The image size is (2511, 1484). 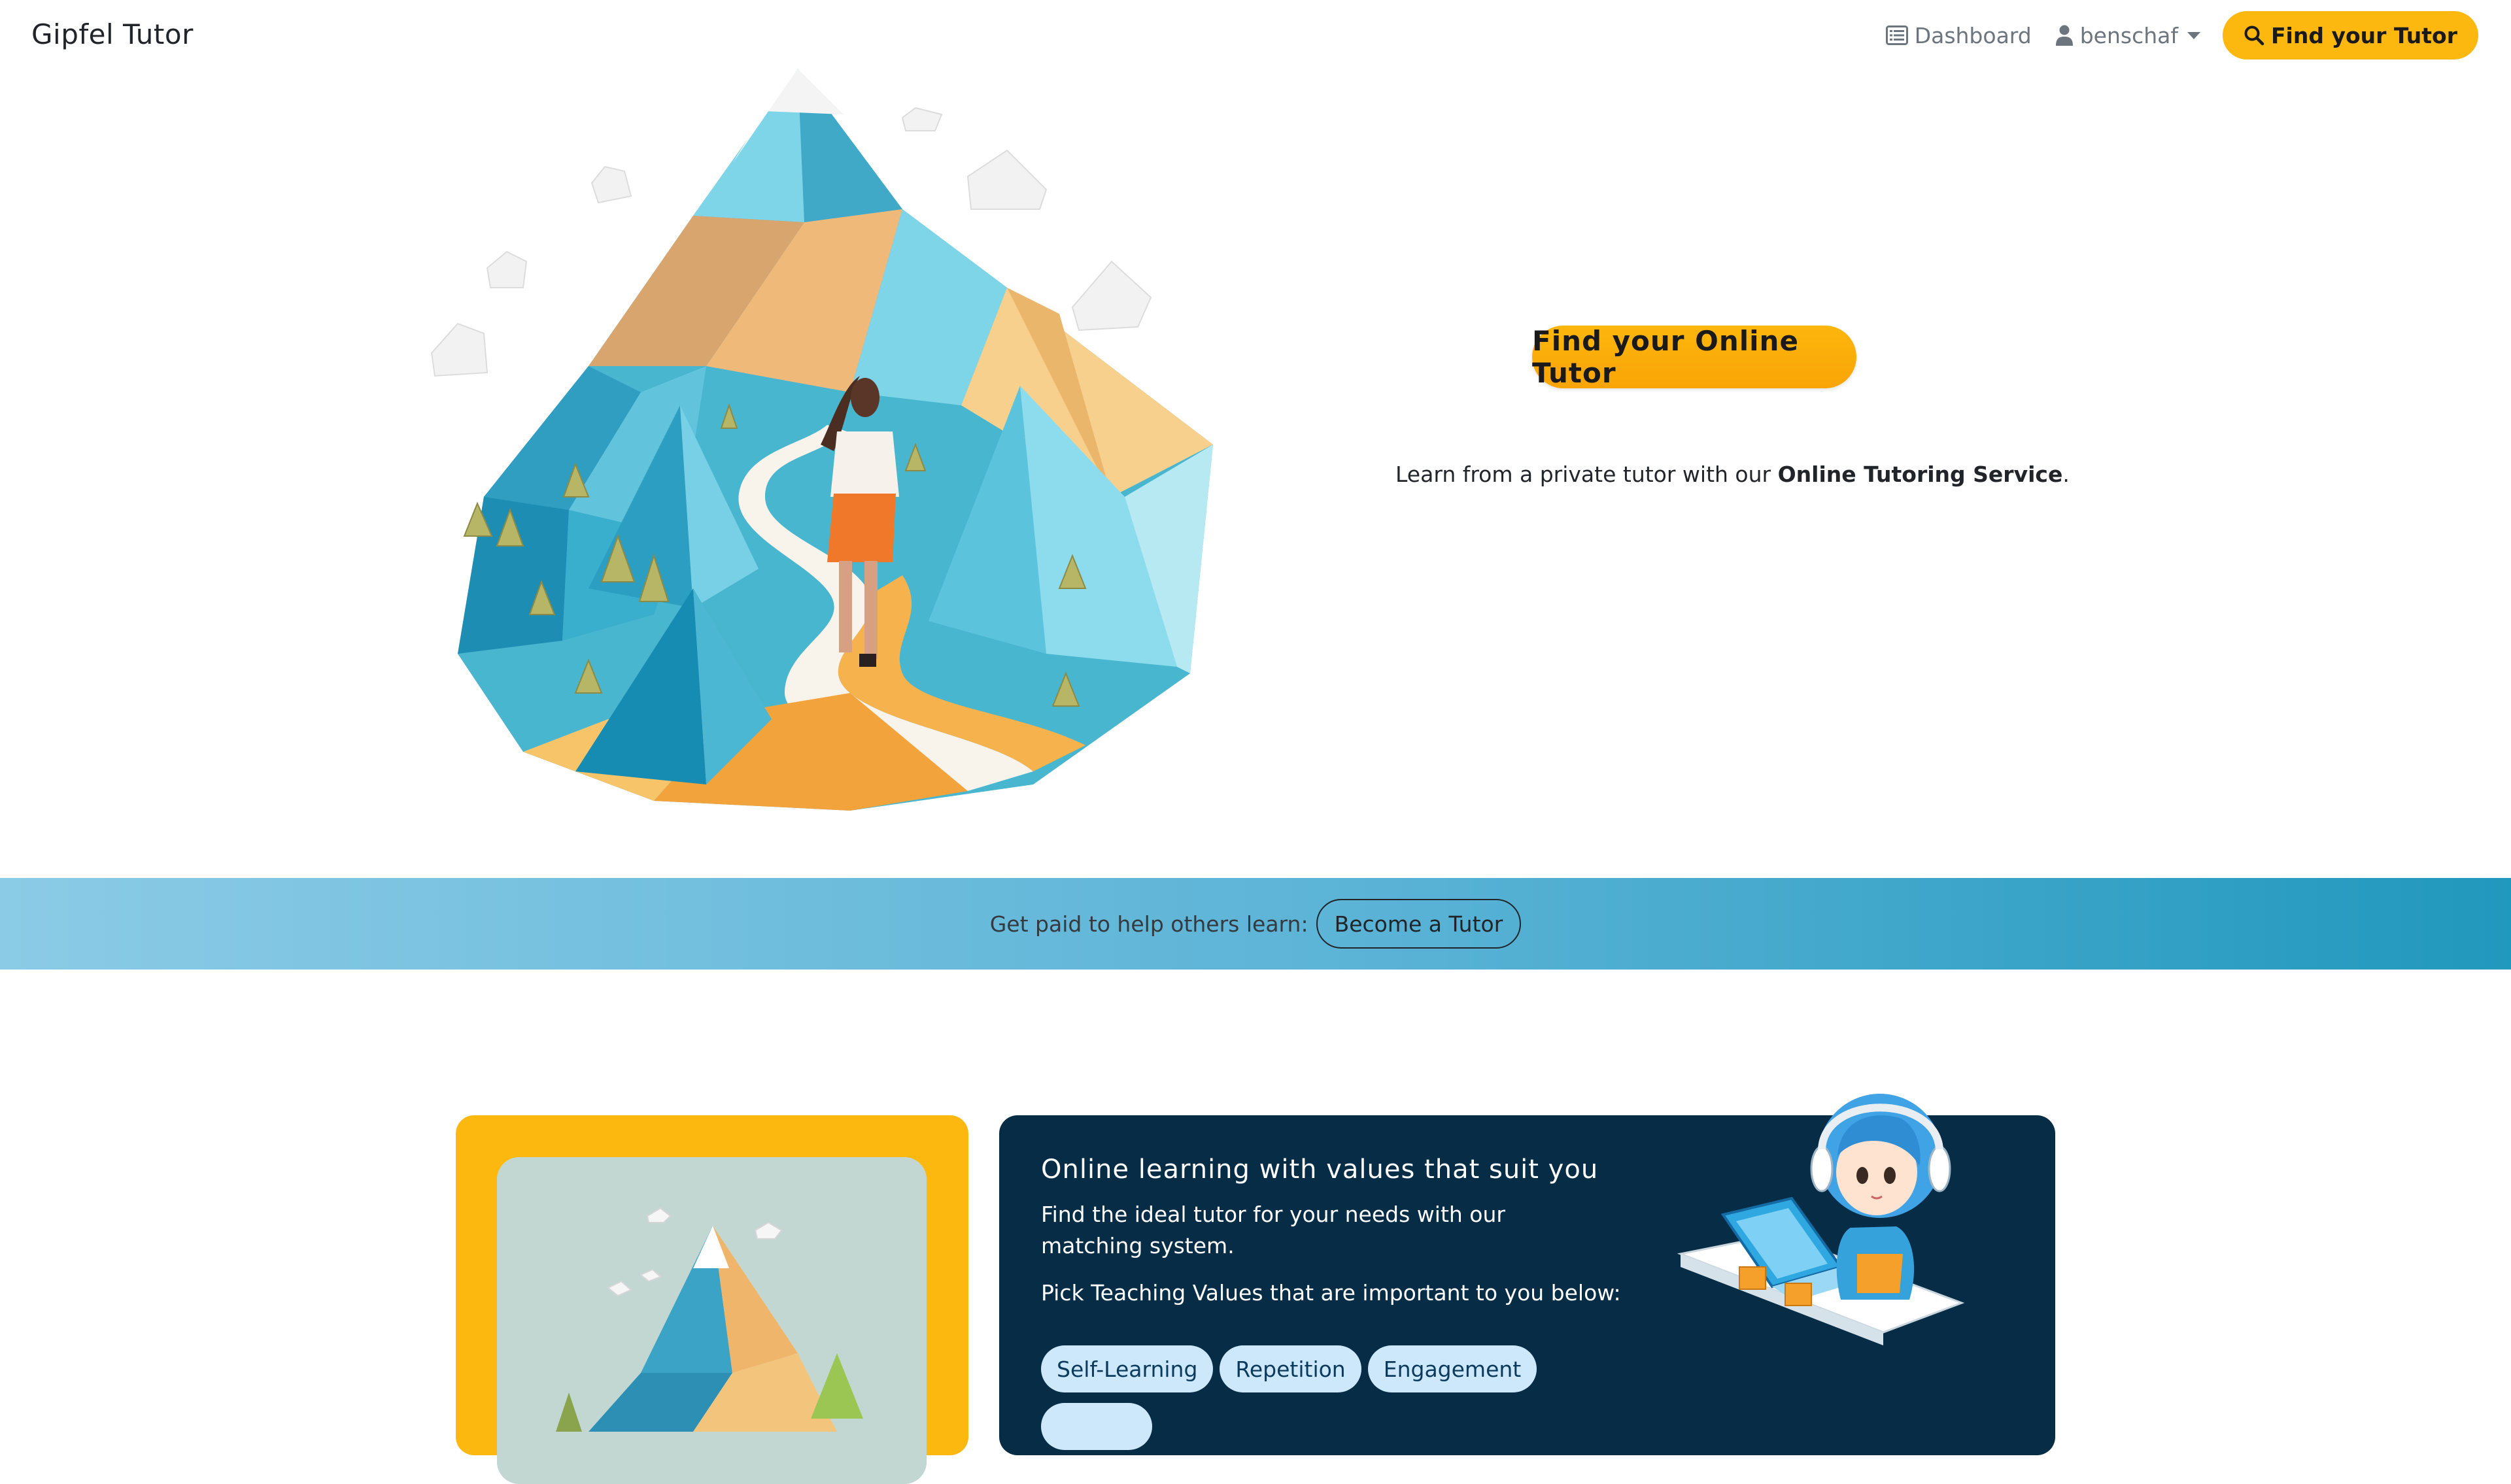 What do you see at coordinates (1096, 1426) in the screenshot?
I see `value-pill-partial` at bounding box center [1096, 1426].